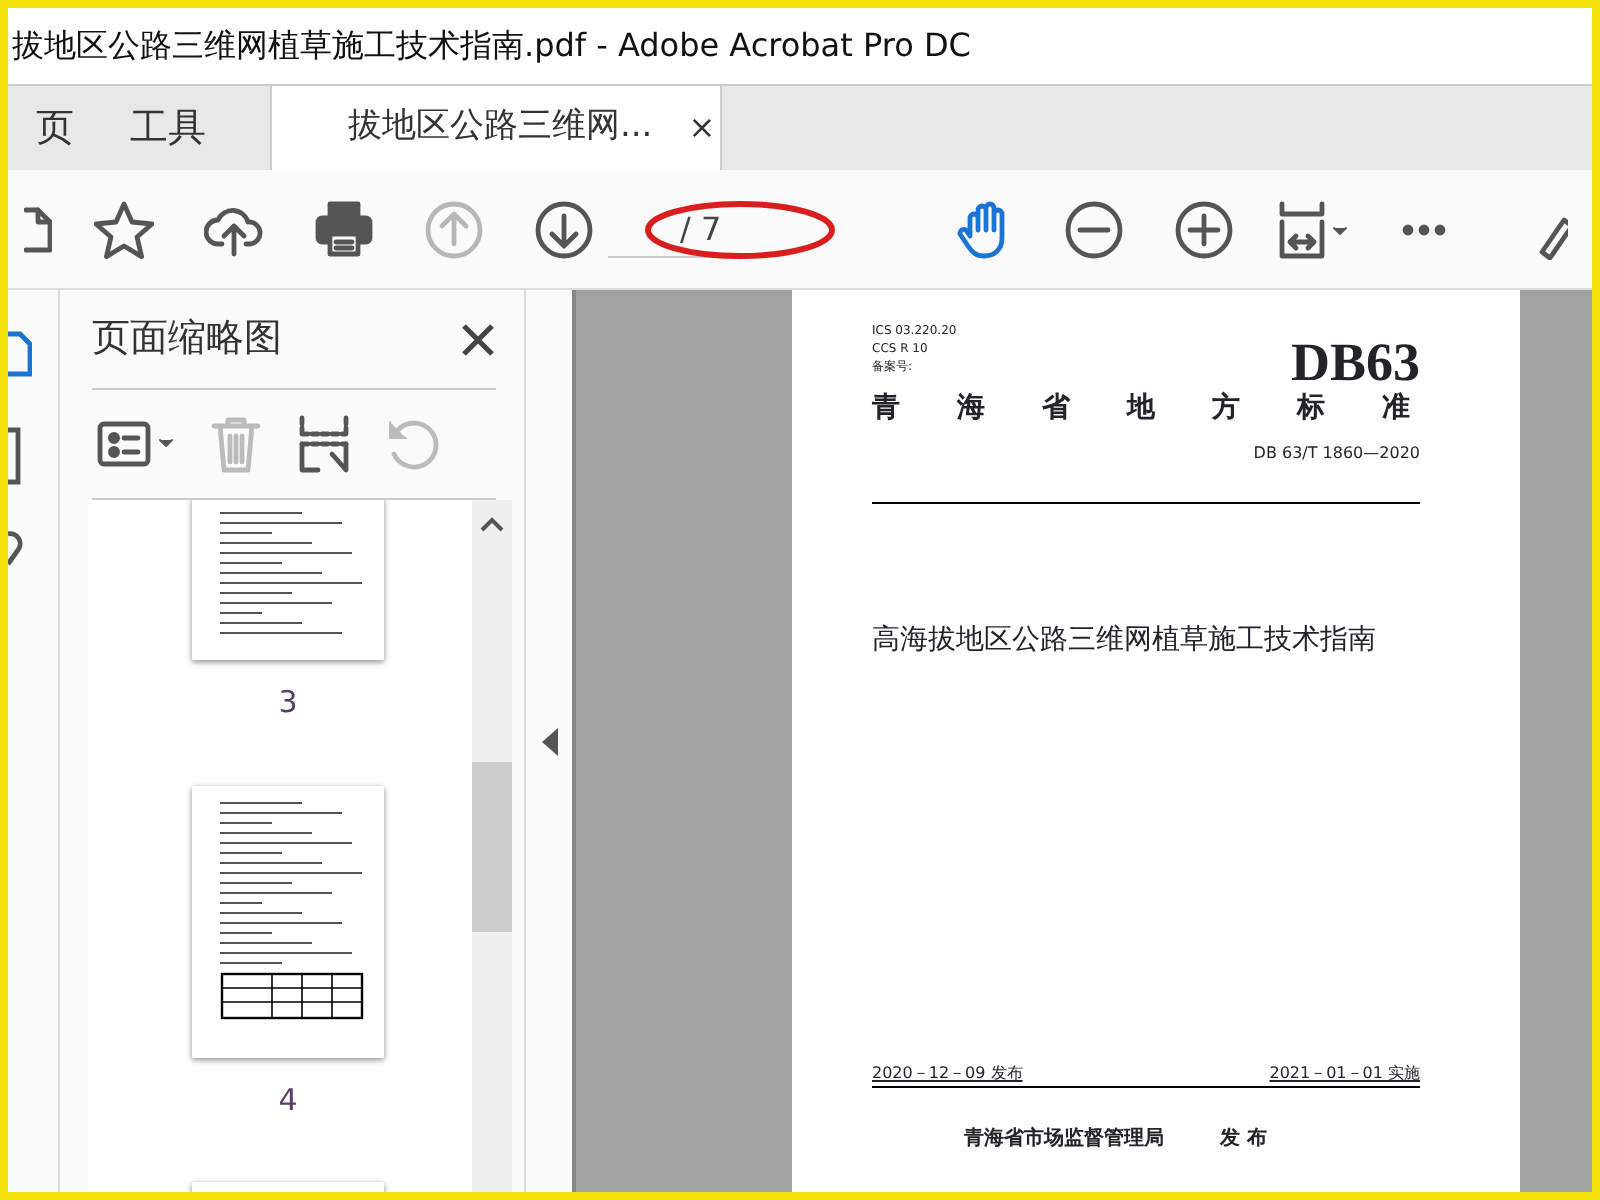 The image size is (1600, 1200). Describe the element at coordinates (123, 229) in the screenshot. I see `star-icon` at that location.